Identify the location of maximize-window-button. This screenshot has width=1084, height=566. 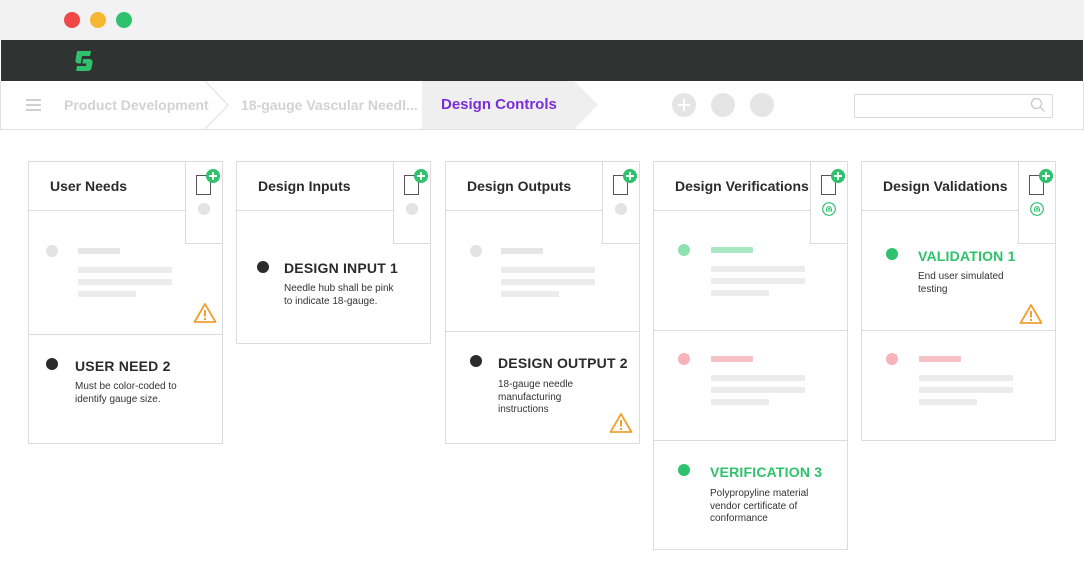
(124, 20).